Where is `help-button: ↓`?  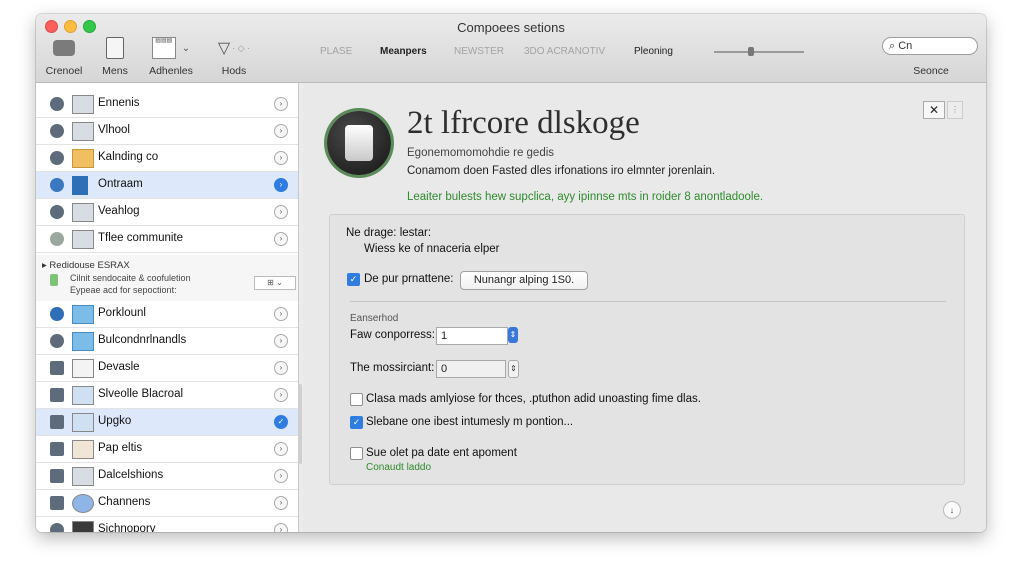
help-button: ↓ is located at coordinates (952, 510).